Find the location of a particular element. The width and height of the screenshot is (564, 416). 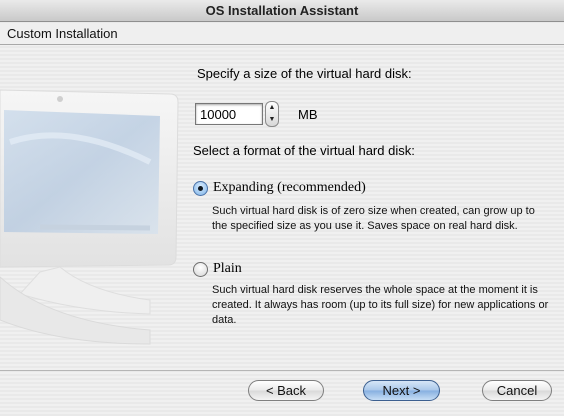

radio-plain-label: Plain is located at coordinates (227, 269).